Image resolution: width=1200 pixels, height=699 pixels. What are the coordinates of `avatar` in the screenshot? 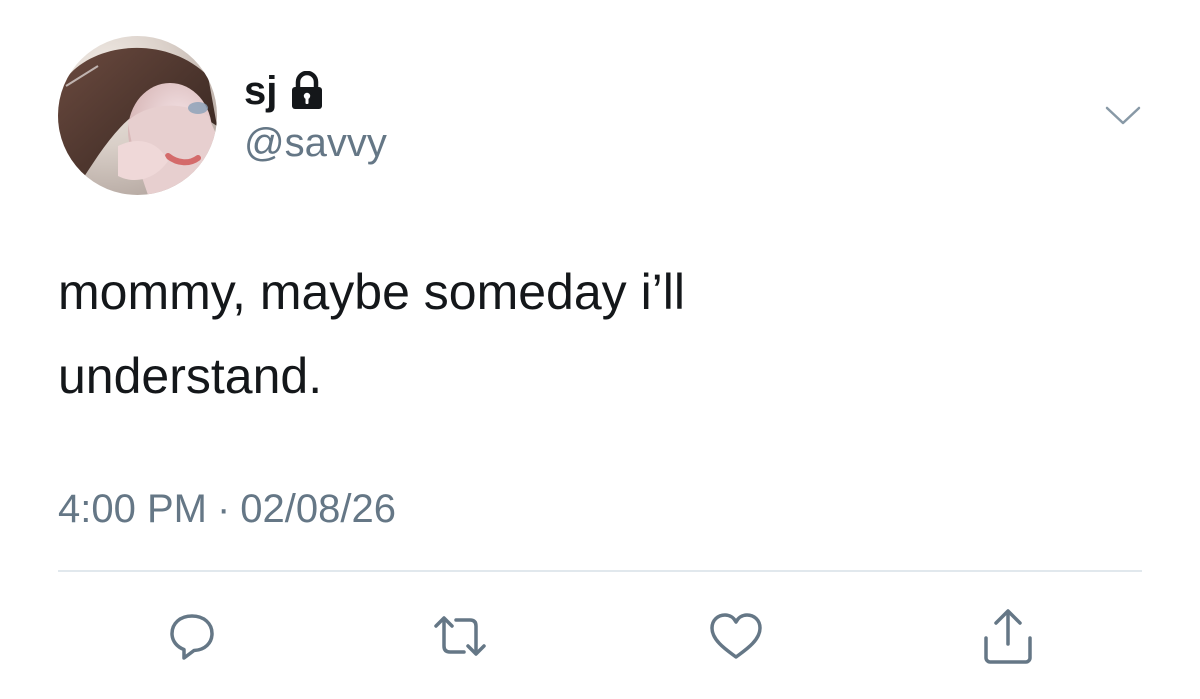 It's located at (137, 115).